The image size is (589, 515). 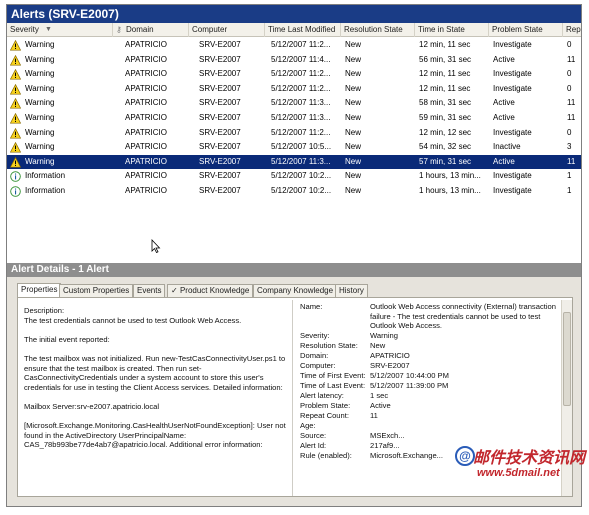 I want to click on key-icon: ⚷, so click(x=119, y=29).